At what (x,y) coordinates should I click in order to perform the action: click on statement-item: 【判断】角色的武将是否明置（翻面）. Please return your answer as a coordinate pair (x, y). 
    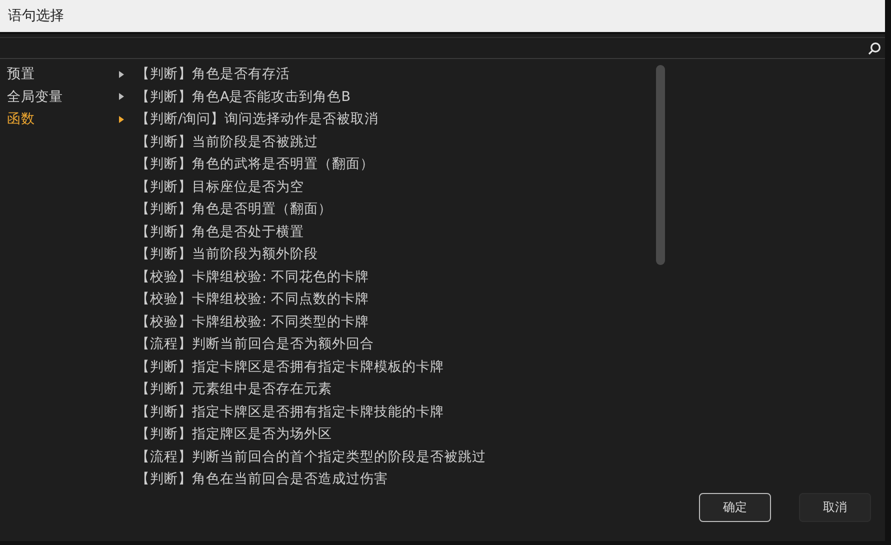
    Looking at the image, I should click on (396, 164).